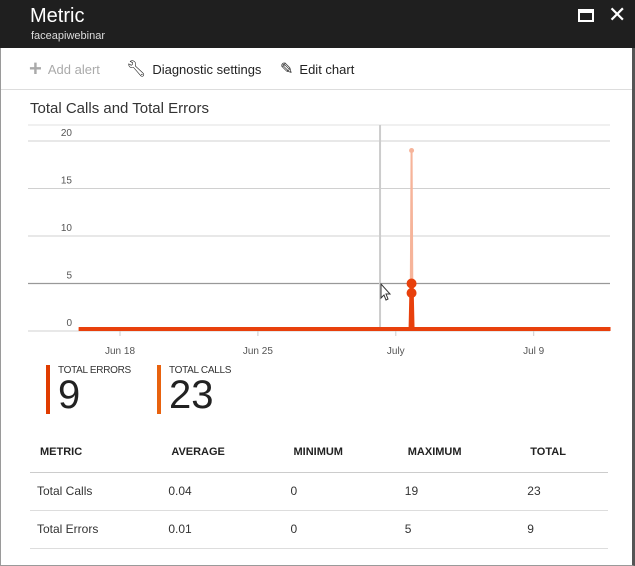 Image resolution: width=635 pixels, height=566 pixels. What do you see at coordinates (459, 491) in the screenshot?
I see `cell: 19` at bounding box center [459, 491].